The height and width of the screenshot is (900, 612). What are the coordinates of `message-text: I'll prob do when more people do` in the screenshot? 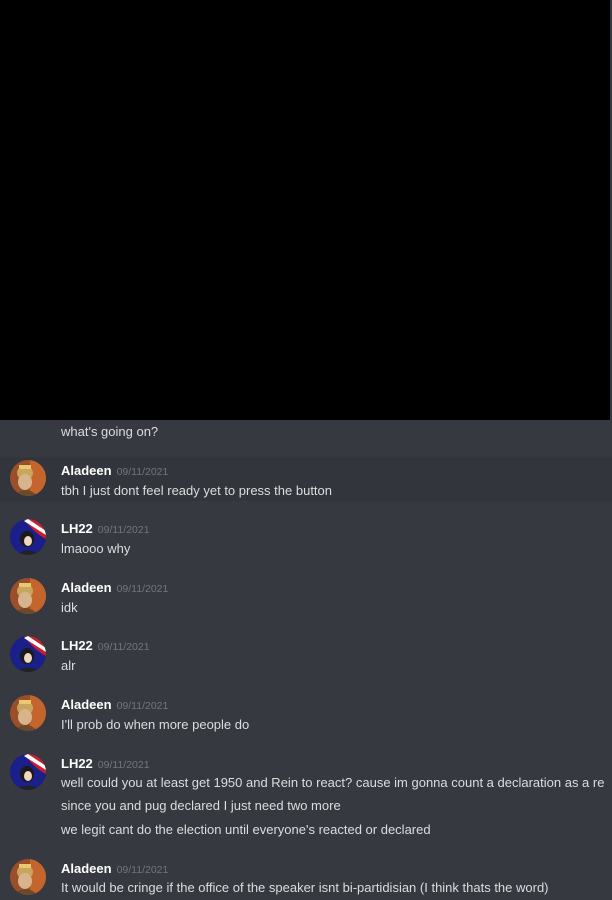 It's located at (155, 724).